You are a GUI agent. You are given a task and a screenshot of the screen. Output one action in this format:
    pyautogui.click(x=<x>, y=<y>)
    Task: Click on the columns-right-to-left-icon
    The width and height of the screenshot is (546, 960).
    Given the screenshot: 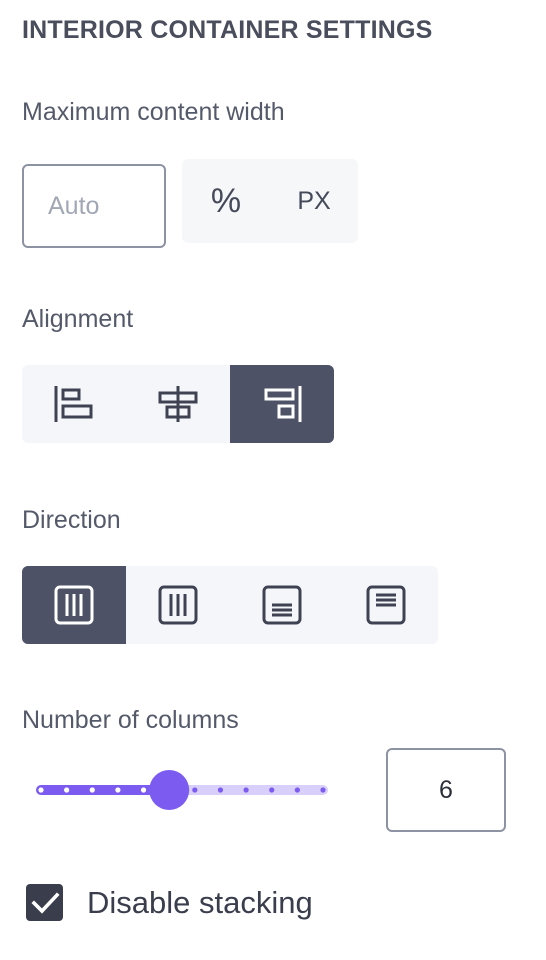 What is the action you would take?
    pyautogui.click(x=178, y=605)
    